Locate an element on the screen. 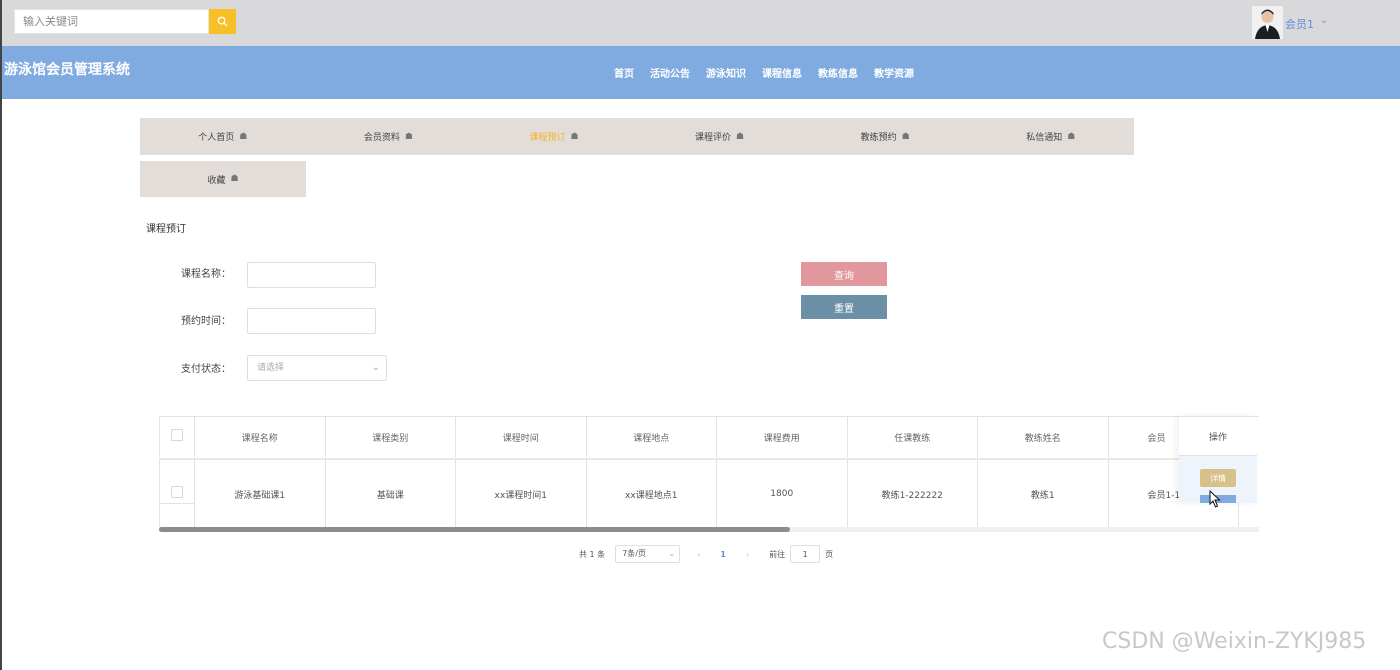 The image size is (1400, 670). divider is located at coordinates (177, 503).